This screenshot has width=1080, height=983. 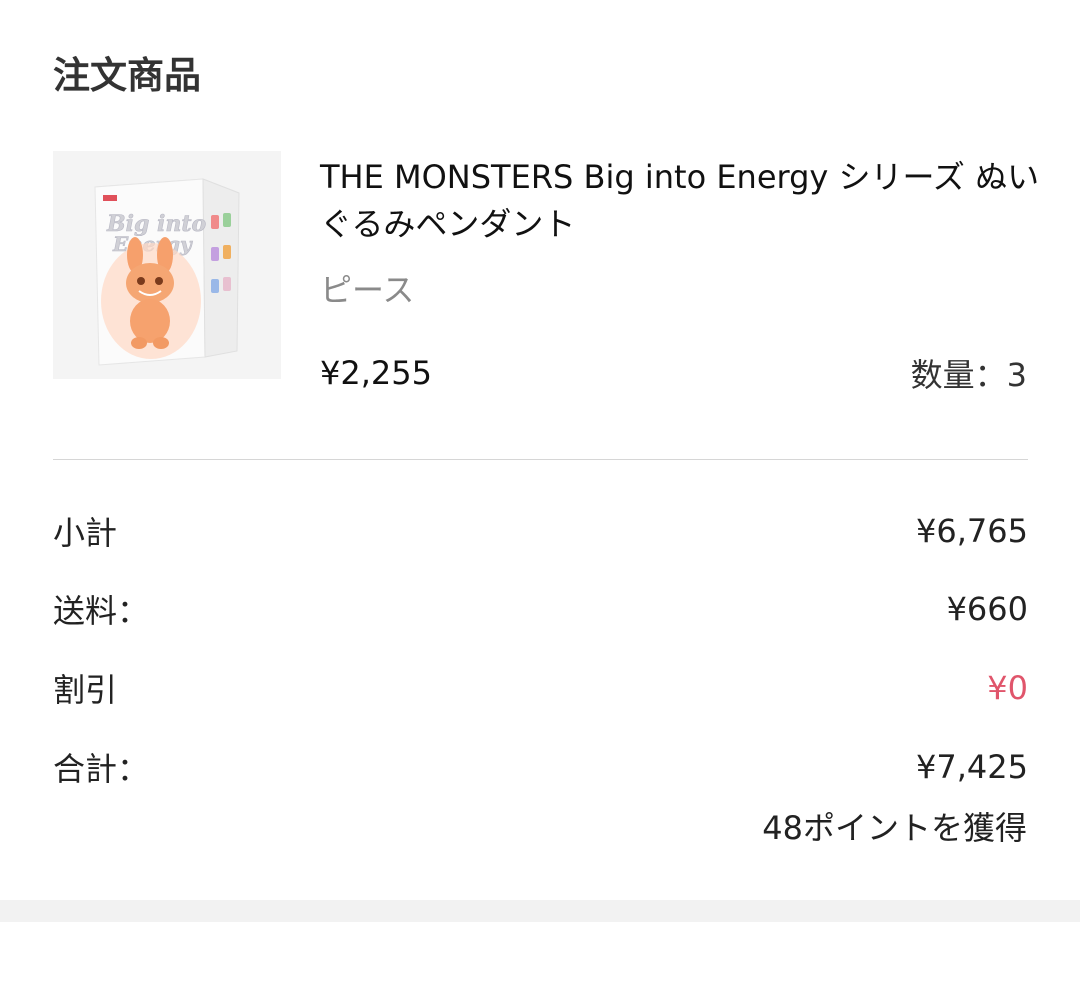 I want to click on next-section-title-glyphs, so click(x=133, y=975).